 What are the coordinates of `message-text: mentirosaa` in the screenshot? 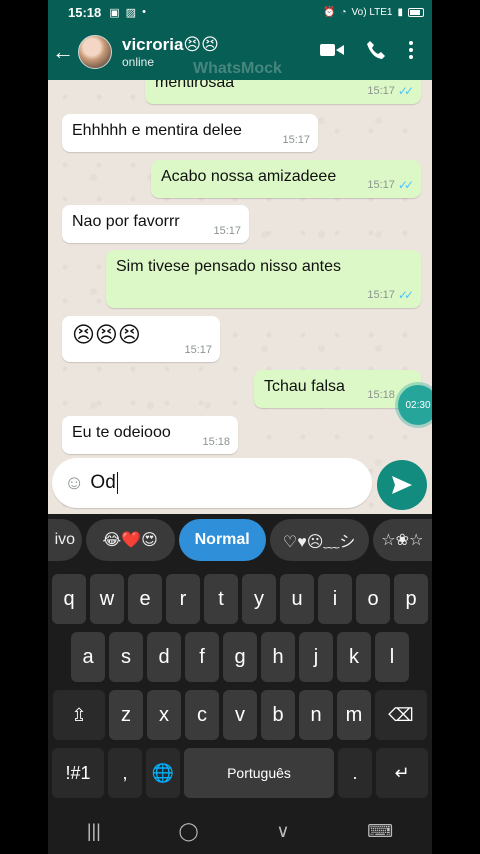 It's located at (195, 85).